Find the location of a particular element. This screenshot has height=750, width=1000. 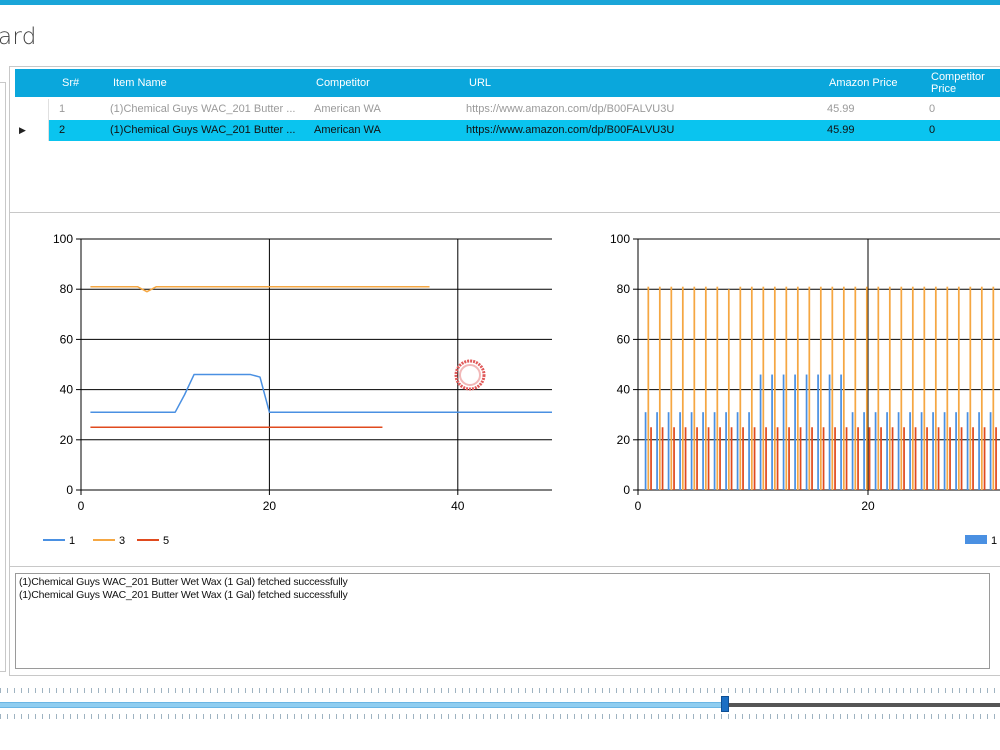

column-header-competitor-price: Competitor Price is located at coordinates (961, 85).